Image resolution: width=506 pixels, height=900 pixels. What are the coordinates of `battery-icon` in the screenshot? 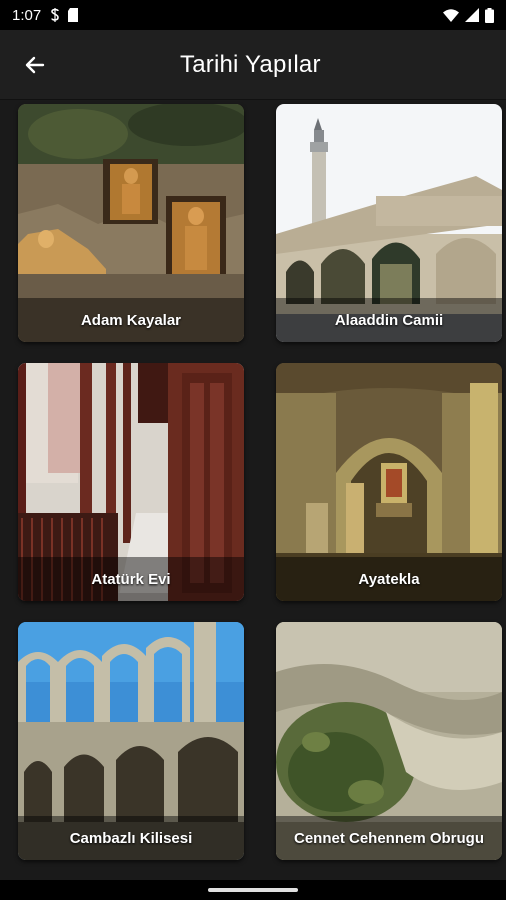 It's located at (489, 15).